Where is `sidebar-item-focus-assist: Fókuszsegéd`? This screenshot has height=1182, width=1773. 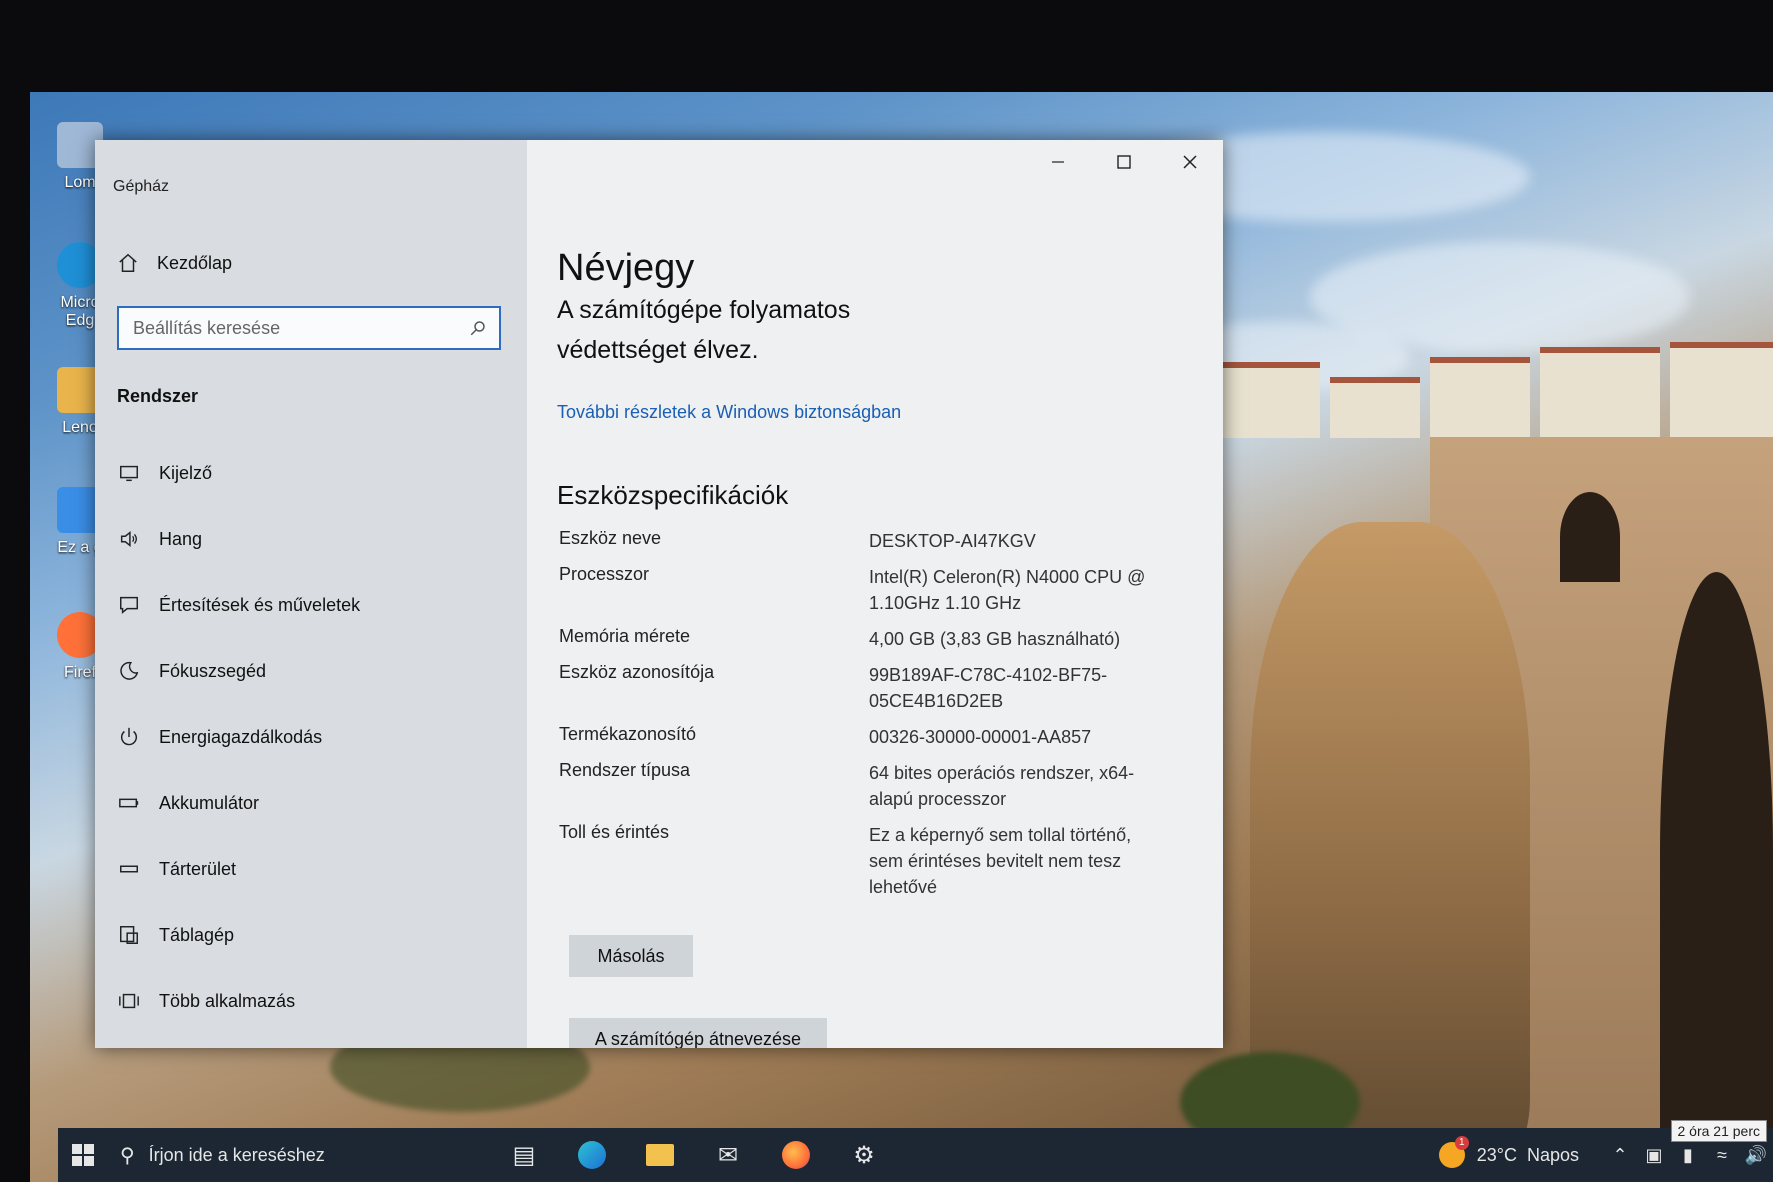
sidebar-item-focus-assist: Fókuszsegéd is located at coordinates (238, 671).